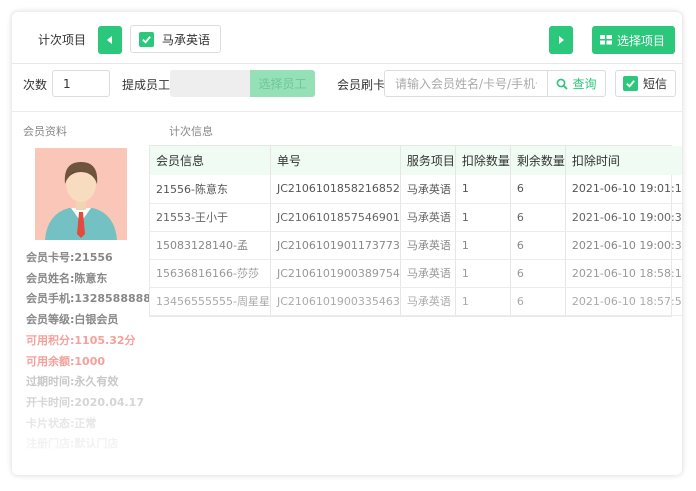  Describe the element at coordinates (191, 131) in the screenshot. I see `count-info-title: 计次信息` at that location.